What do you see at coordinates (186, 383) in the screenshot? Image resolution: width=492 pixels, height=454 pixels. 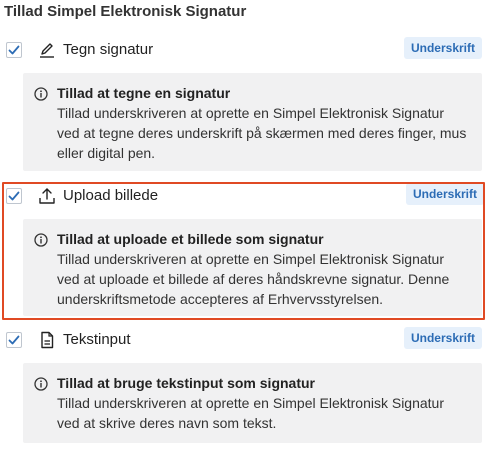 I see `info-title: Tillad at bruge tekstinput som signatur` at bounding box center [186, 383].